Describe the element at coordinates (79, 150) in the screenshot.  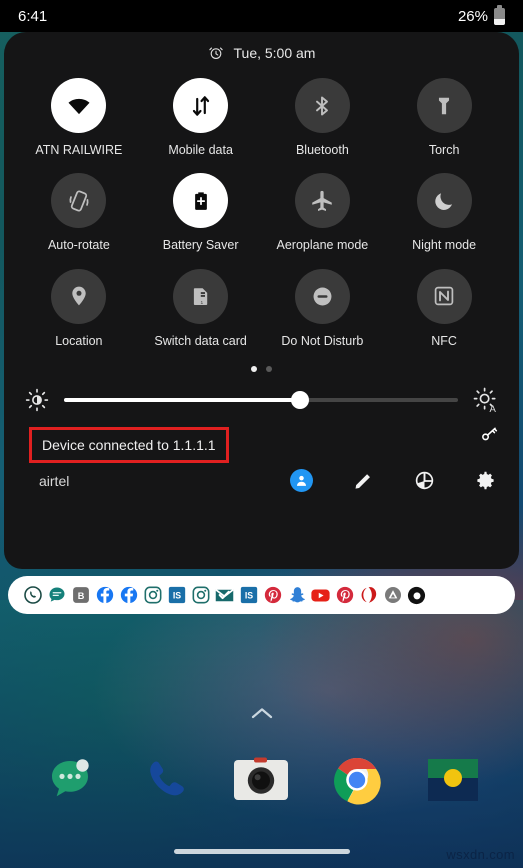
I see `tile-label: ATN RAILWIRE` at that location.